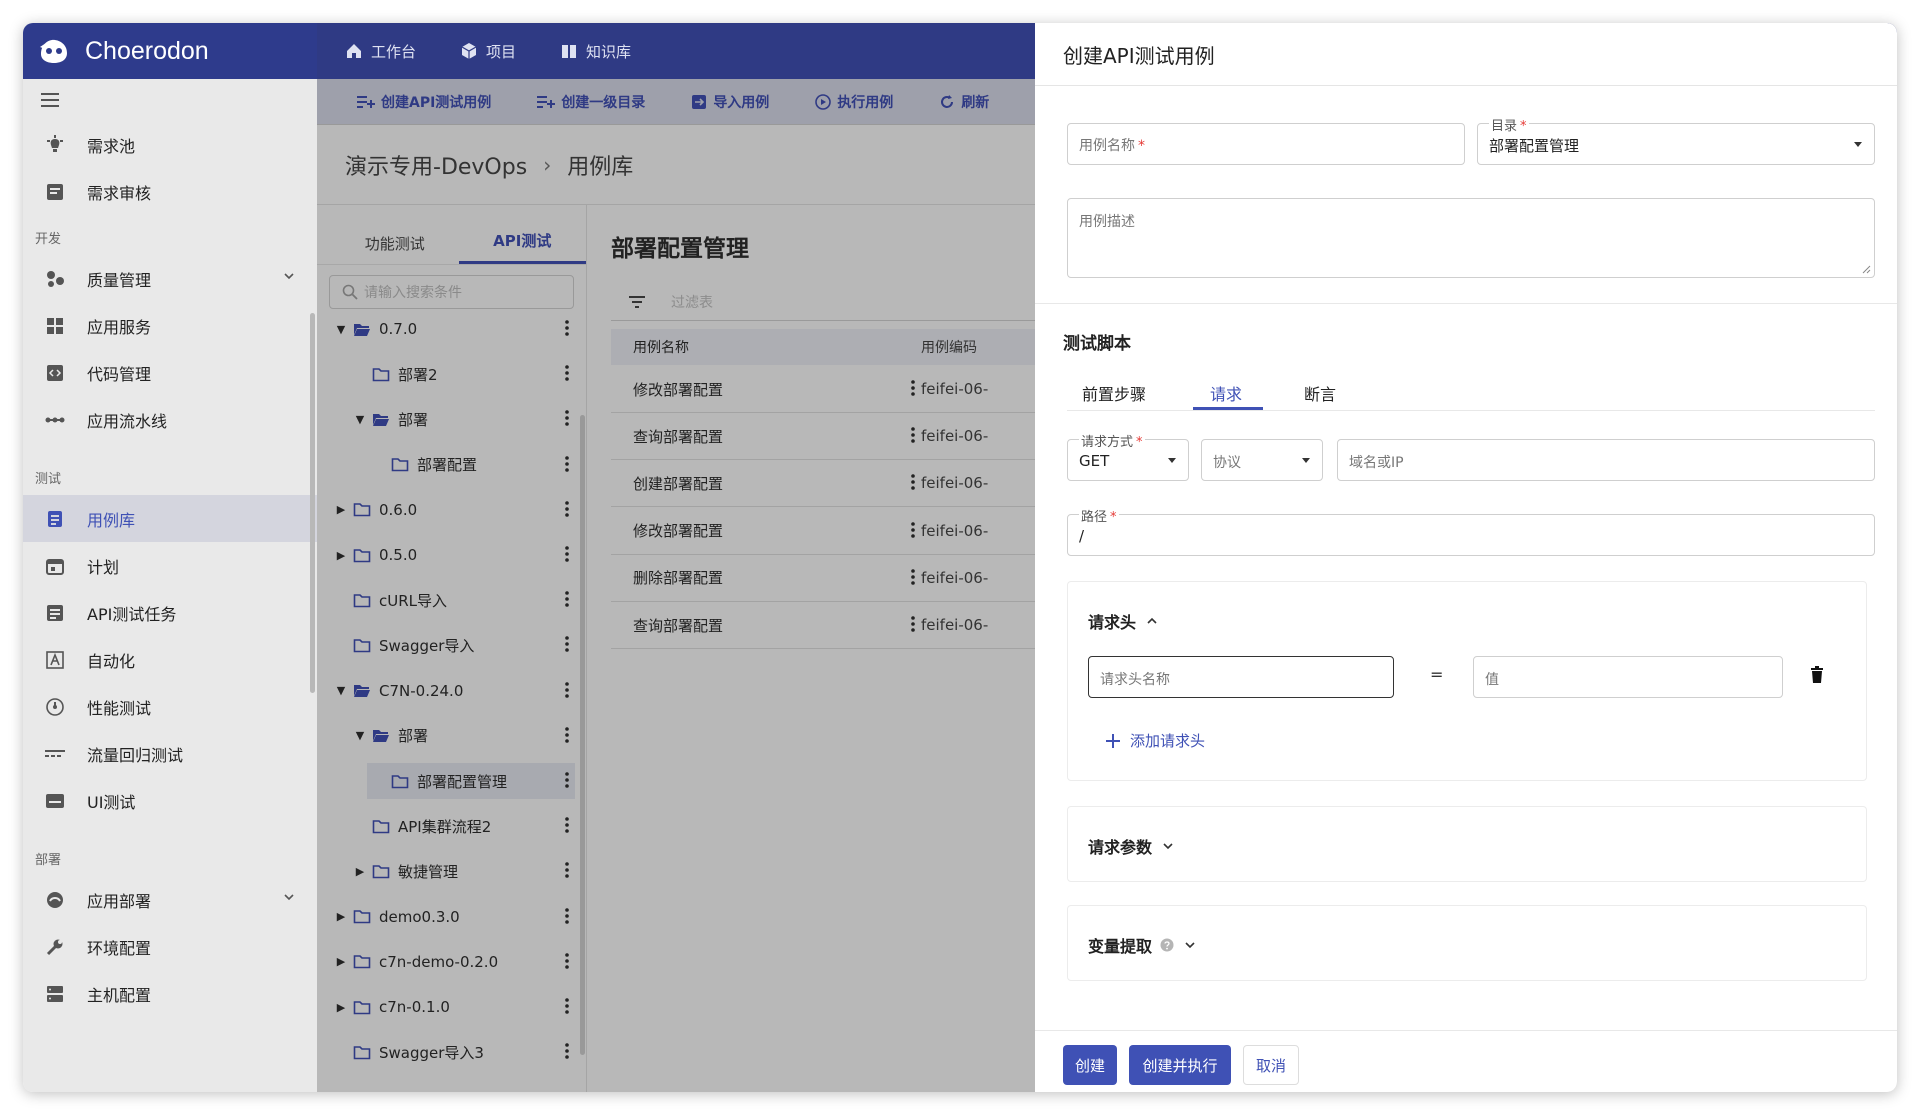 The height and width of the screenshot is (1115, 1920). I want to click on tree-node: ▶ 0.6.0, so click(446, 510).